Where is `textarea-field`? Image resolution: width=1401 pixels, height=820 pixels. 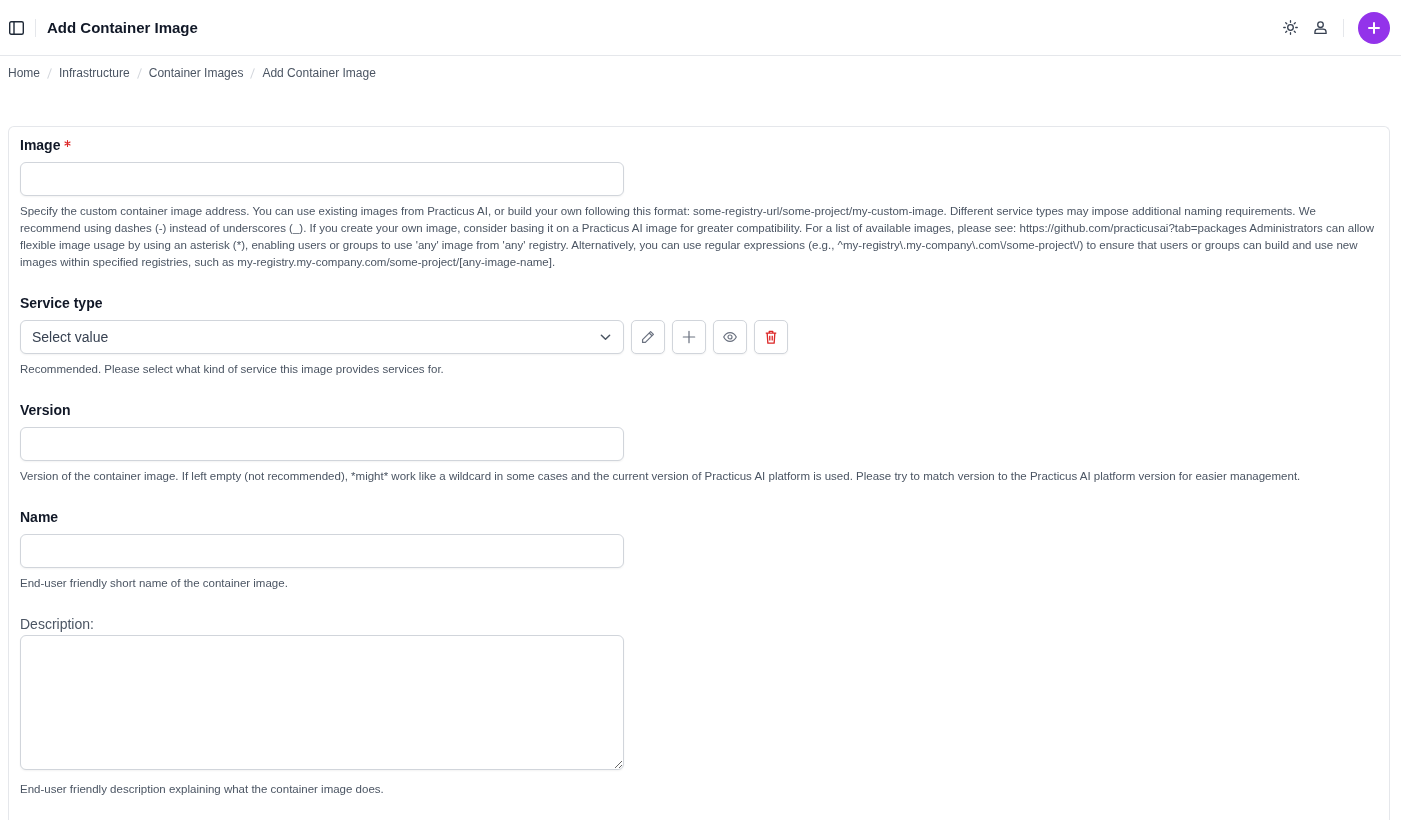 textarea-field is located at coordinates (322, 702).